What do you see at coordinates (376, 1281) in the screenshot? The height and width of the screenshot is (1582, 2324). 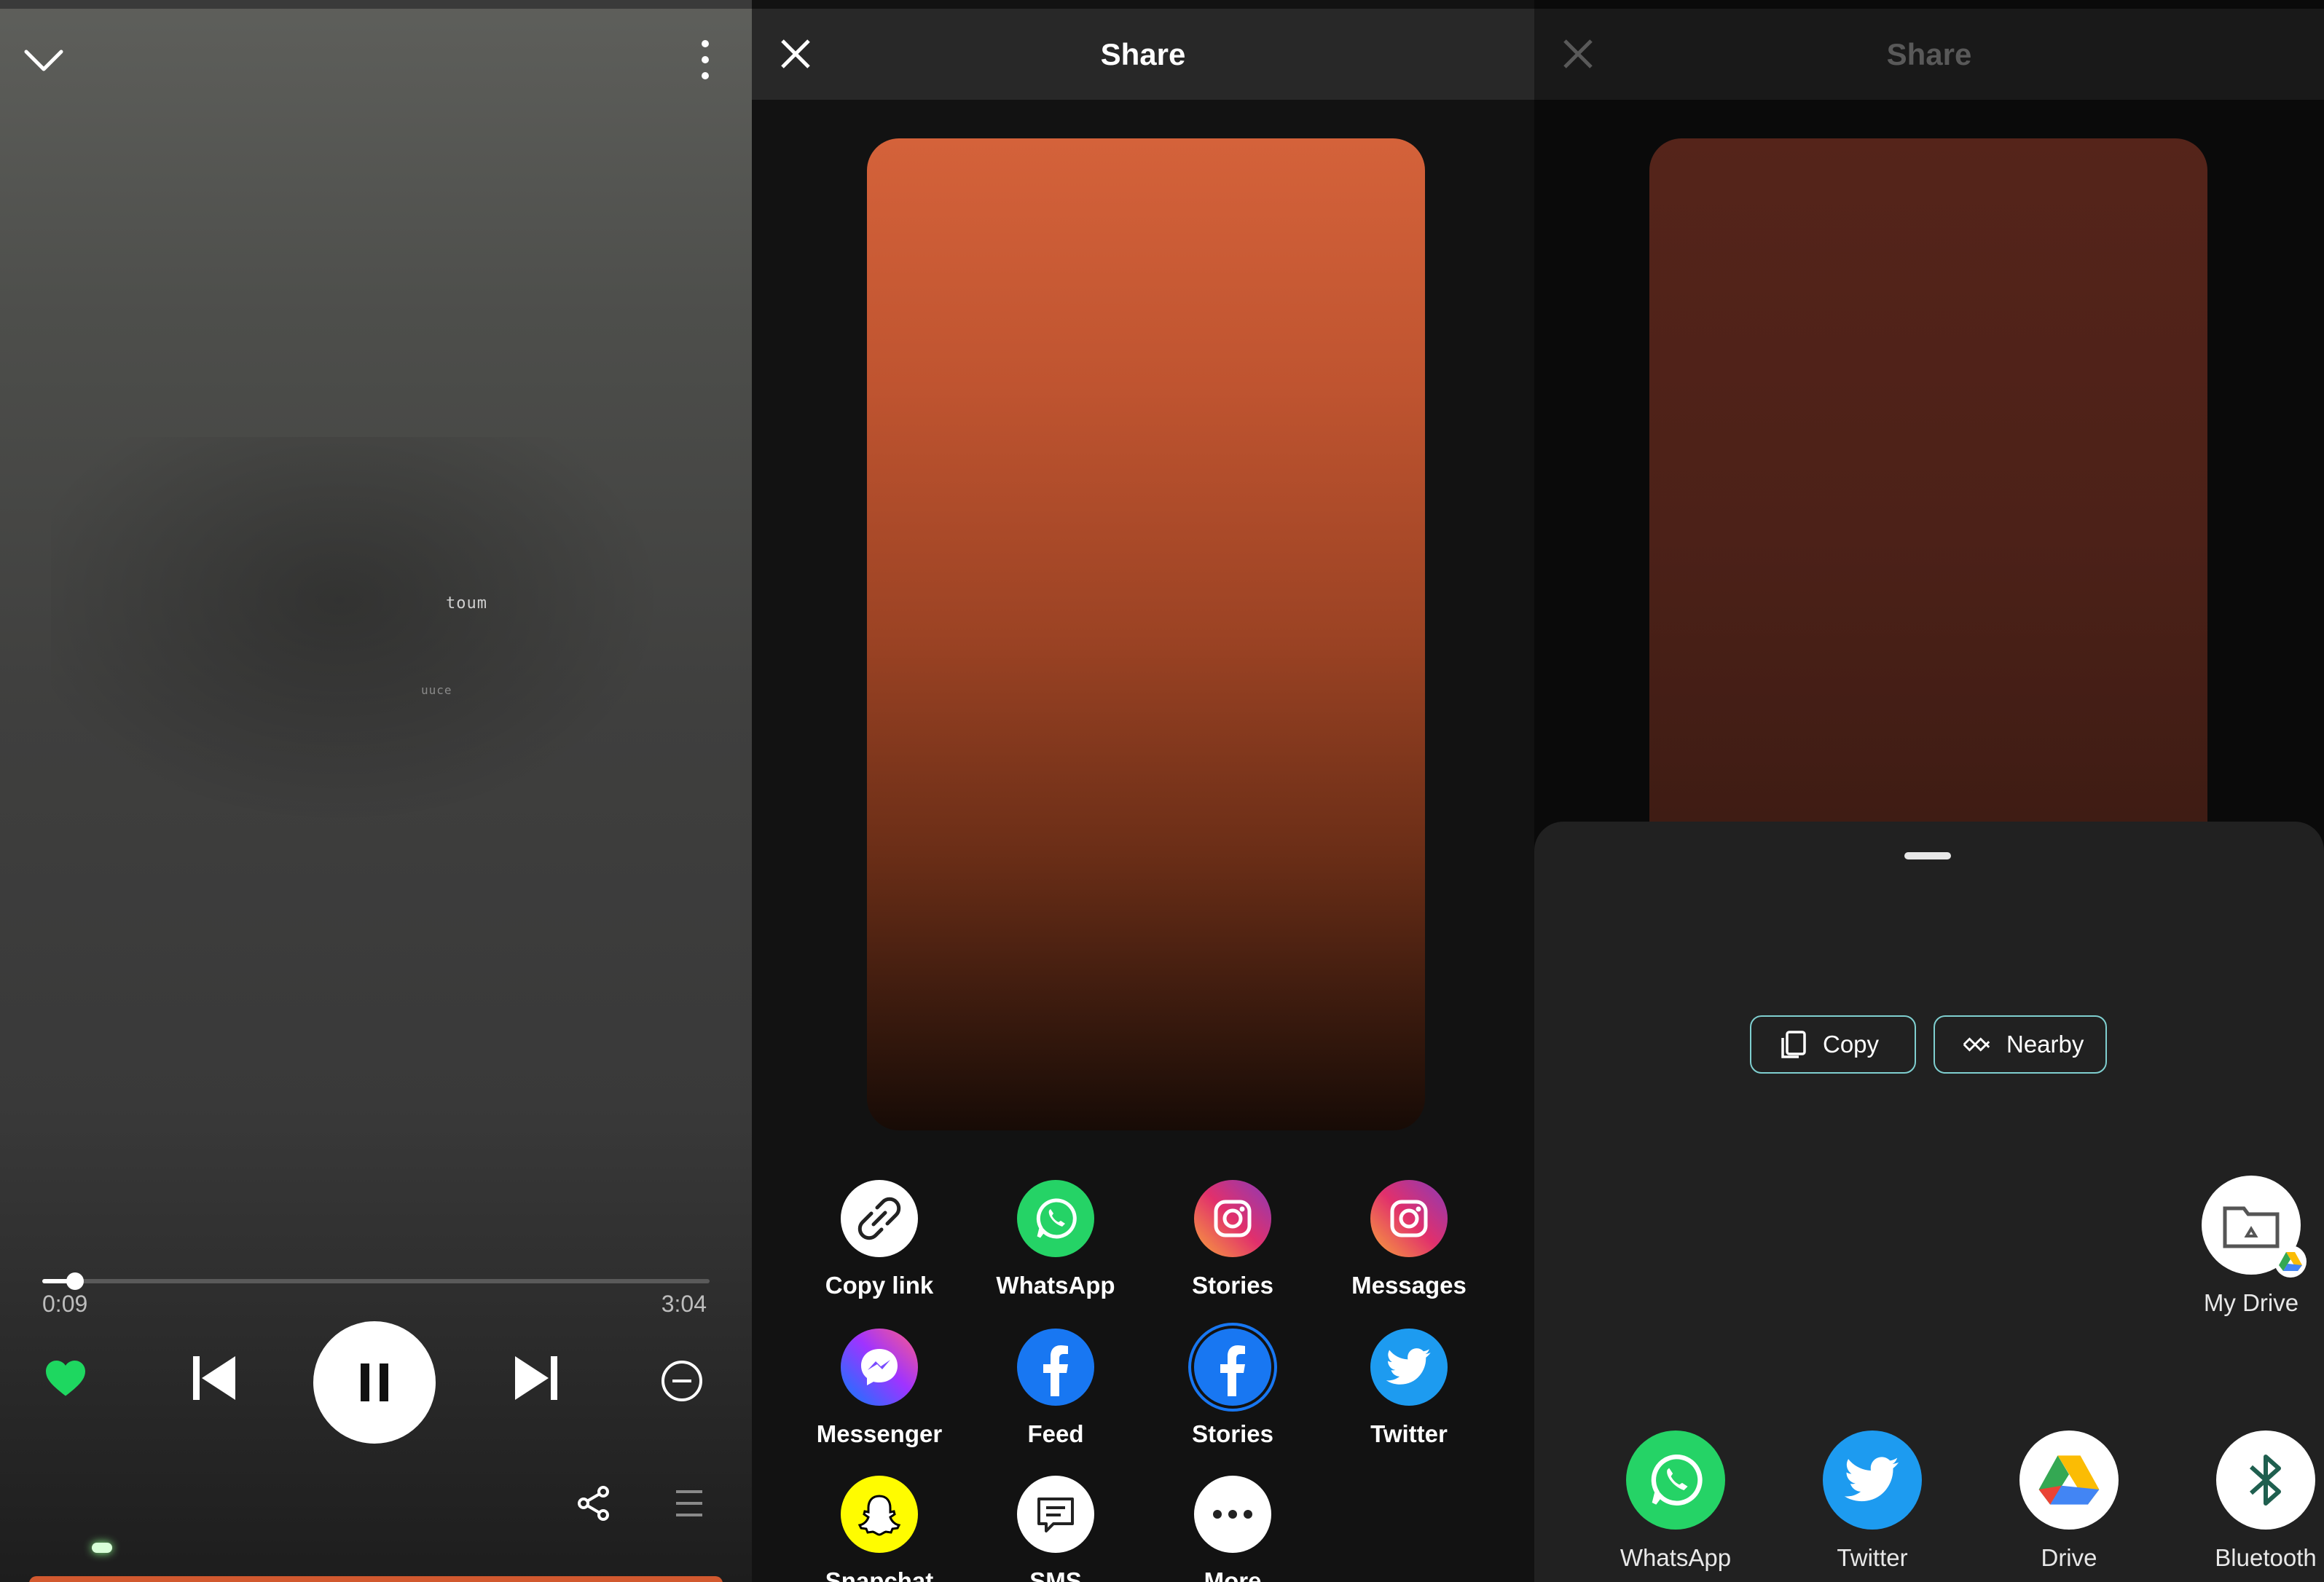 I see `seek-bar` at bounding box center [376, 1281].